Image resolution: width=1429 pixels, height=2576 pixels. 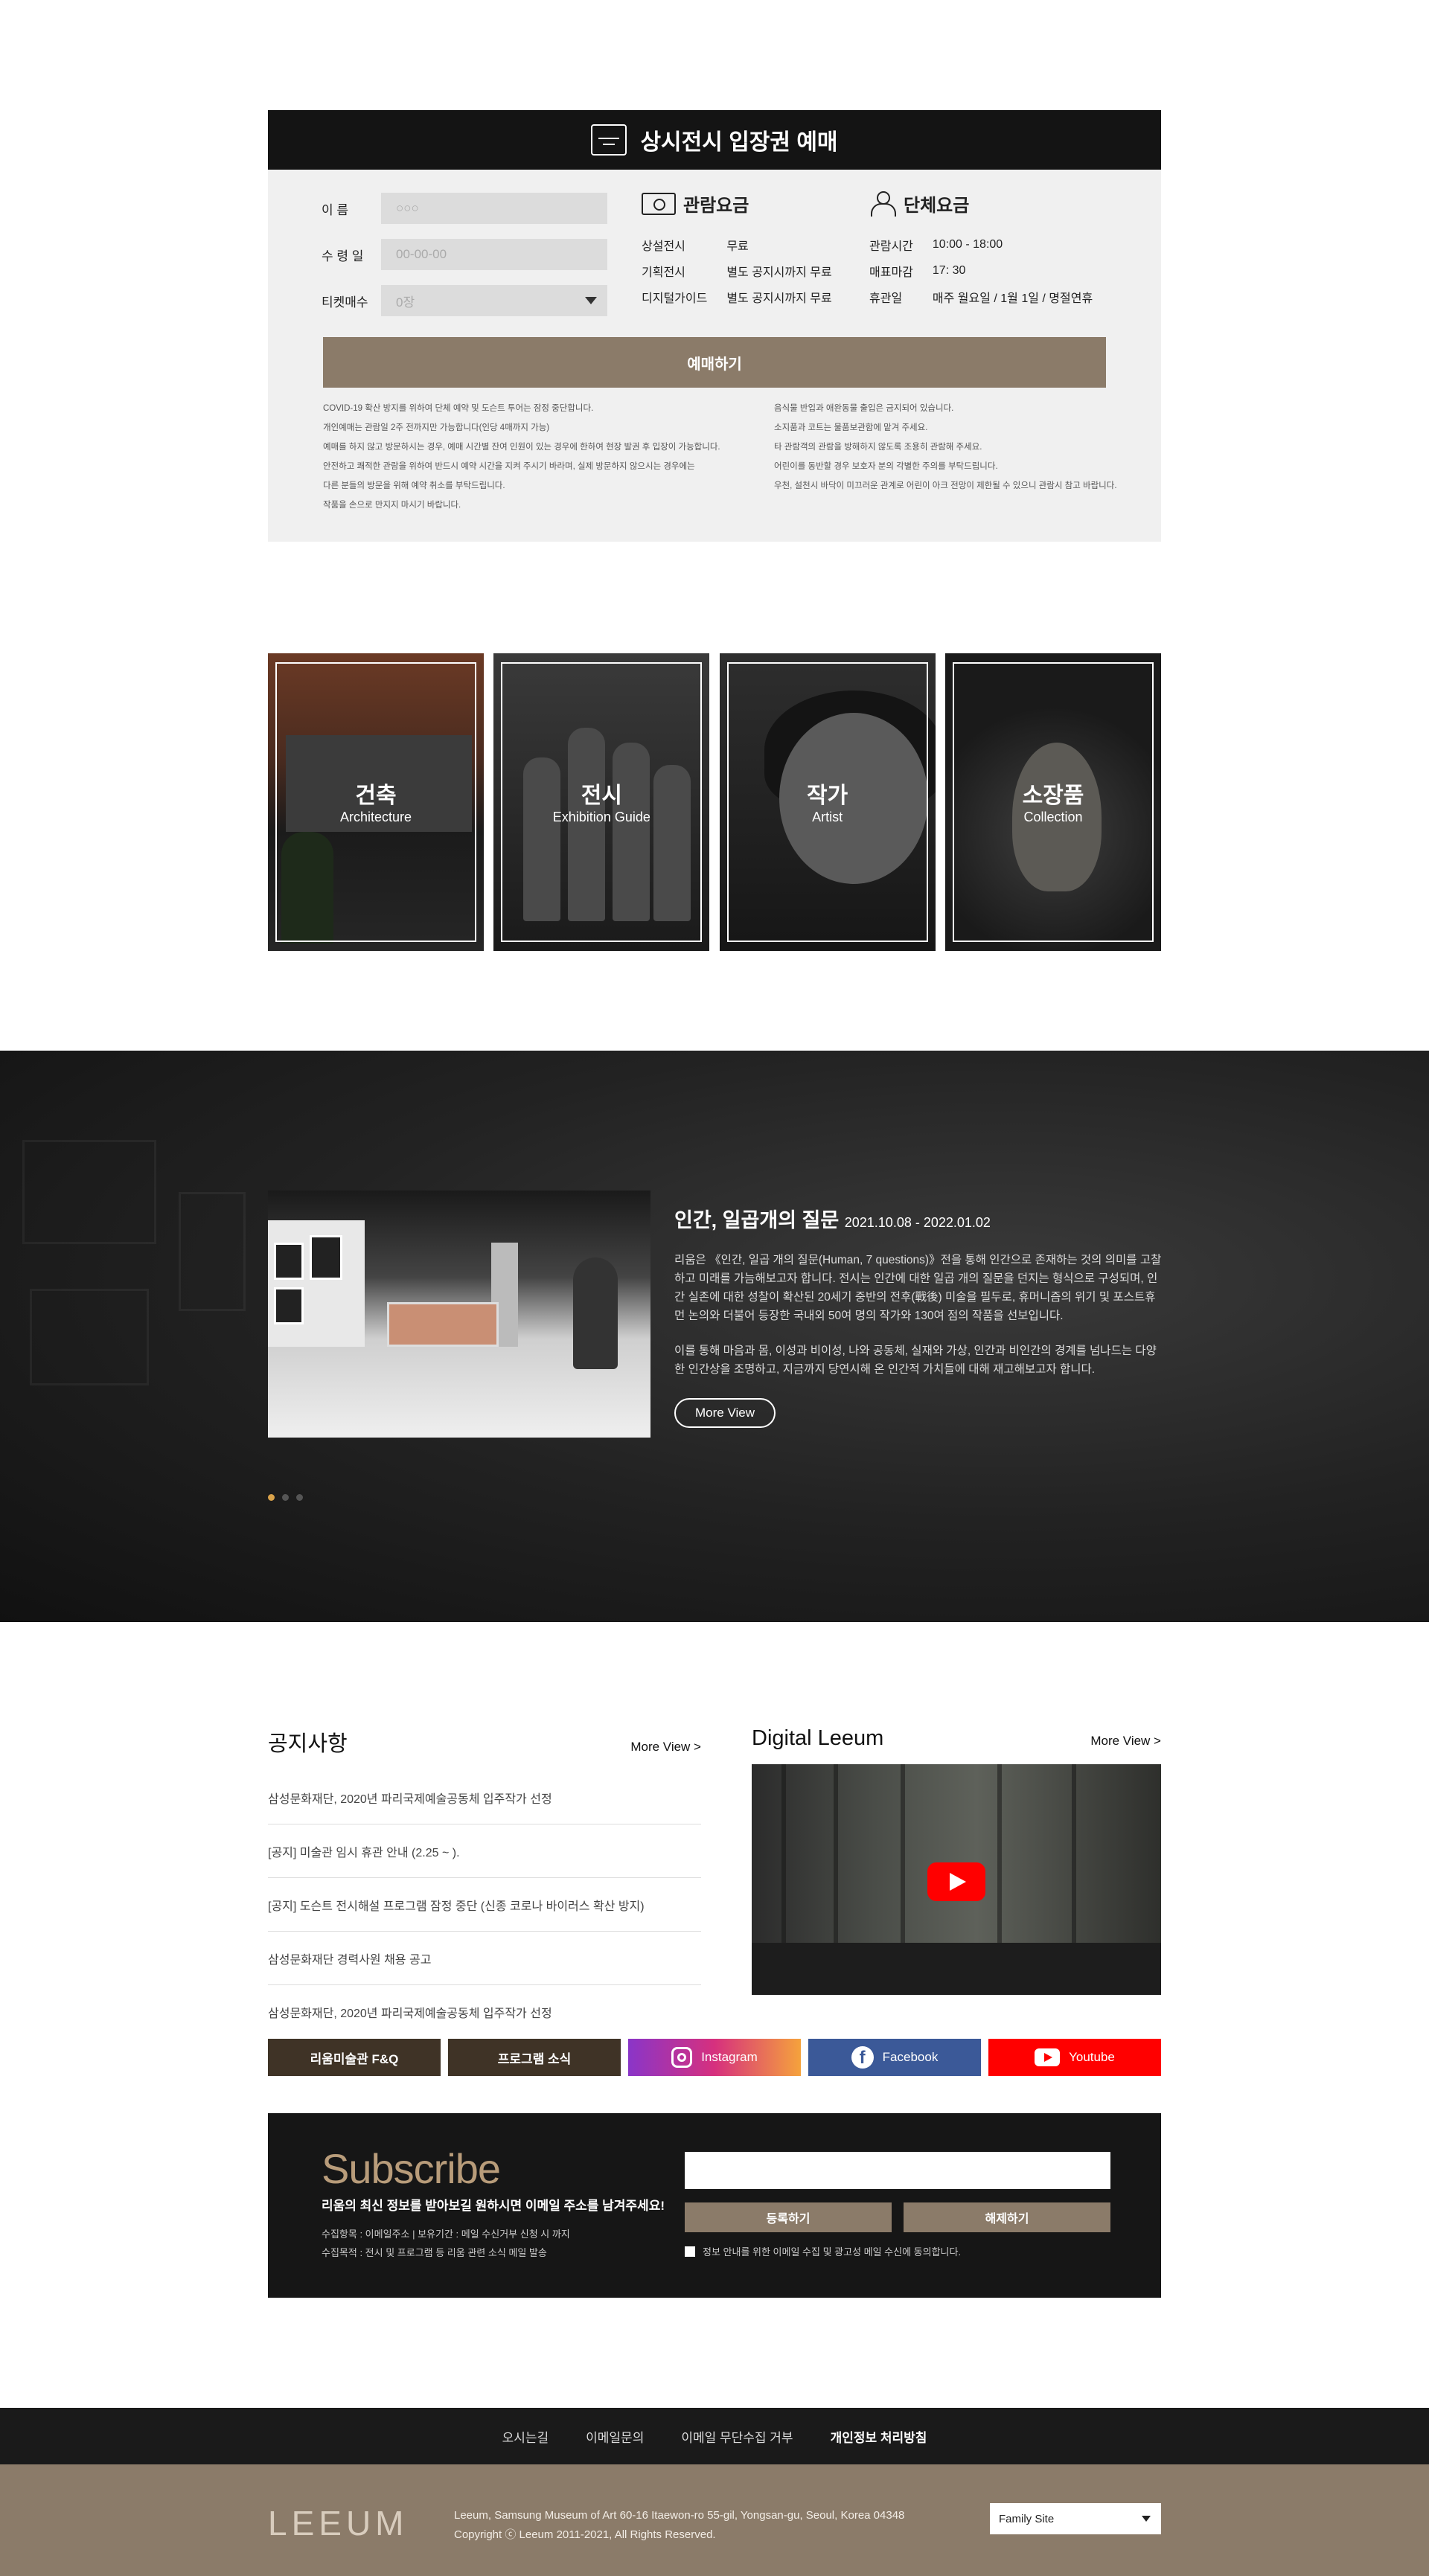 I want to click on name-label: 이 름, so click(x=335, y=209).